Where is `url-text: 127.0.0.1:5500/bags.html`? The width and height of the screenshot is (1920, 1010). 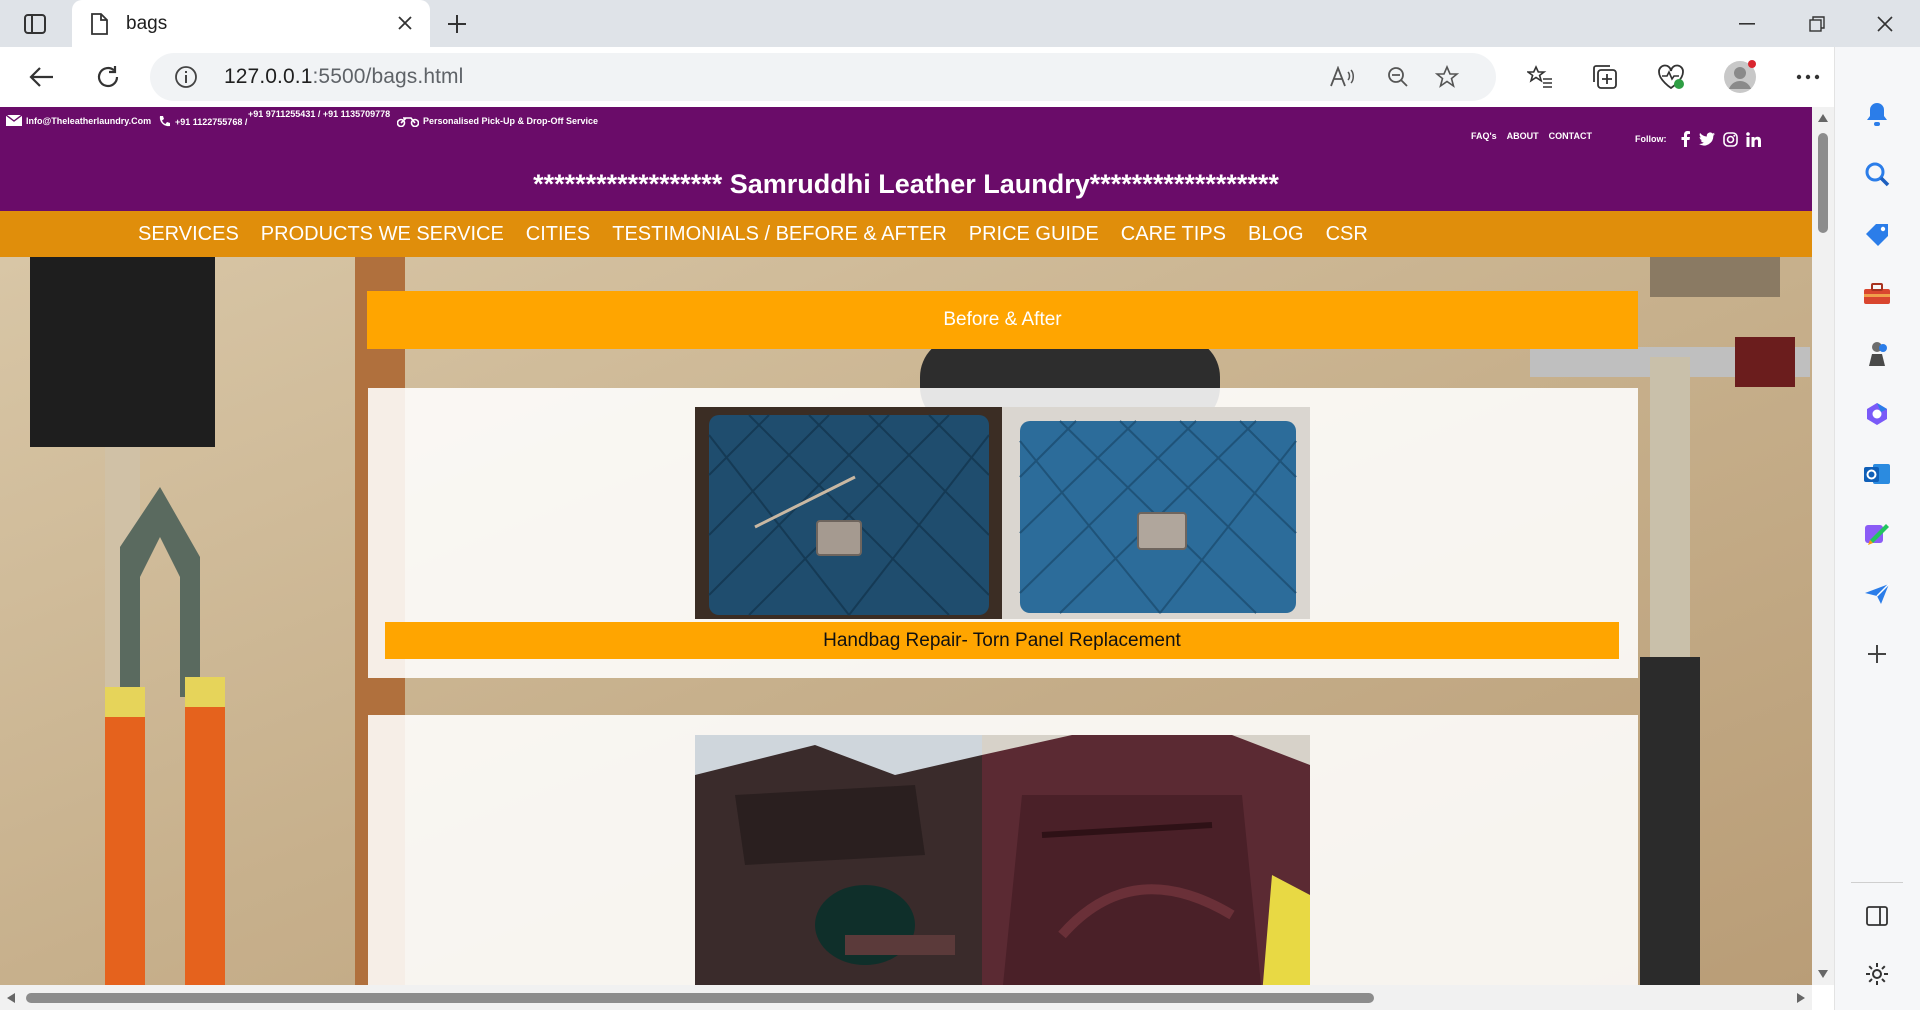
url-text: 127.0.0.1:5500/bags.html is located at coordinates (343, 77).